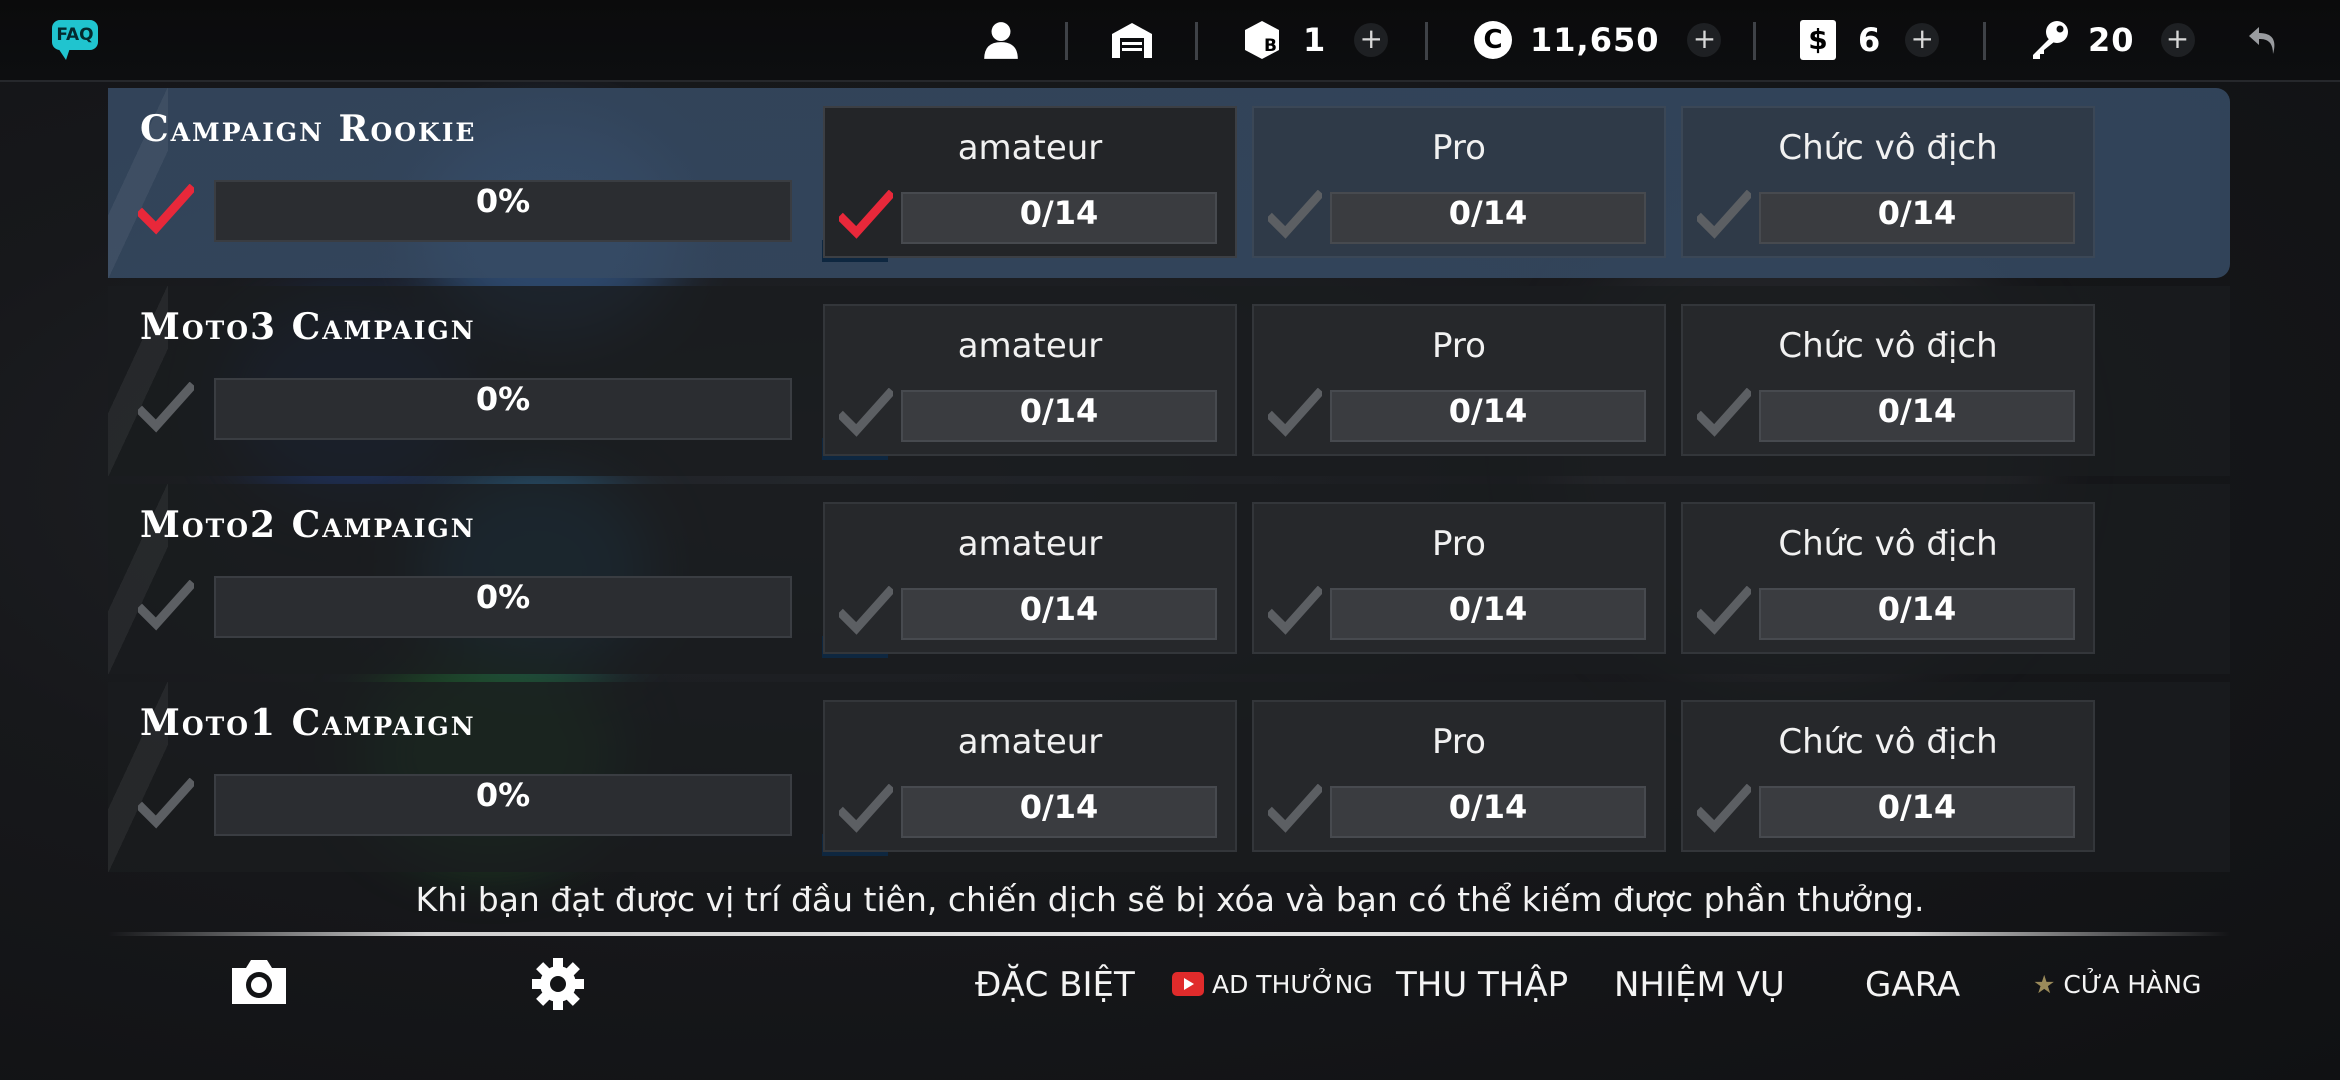 Image resolution: width=2340 pixels, height=1080 pixels. Describe the element at coordinates (558, 984) in the screenshot. I see `gear-icon` at that location.